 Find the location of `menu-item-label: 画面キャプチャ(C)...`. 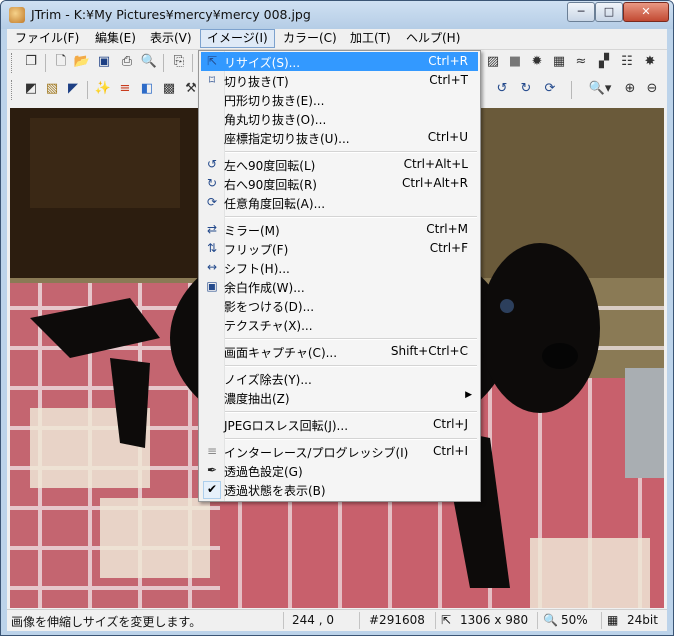

menu-item-label: 画面キャプチャ(C)... is located at coordinates (281, 353).